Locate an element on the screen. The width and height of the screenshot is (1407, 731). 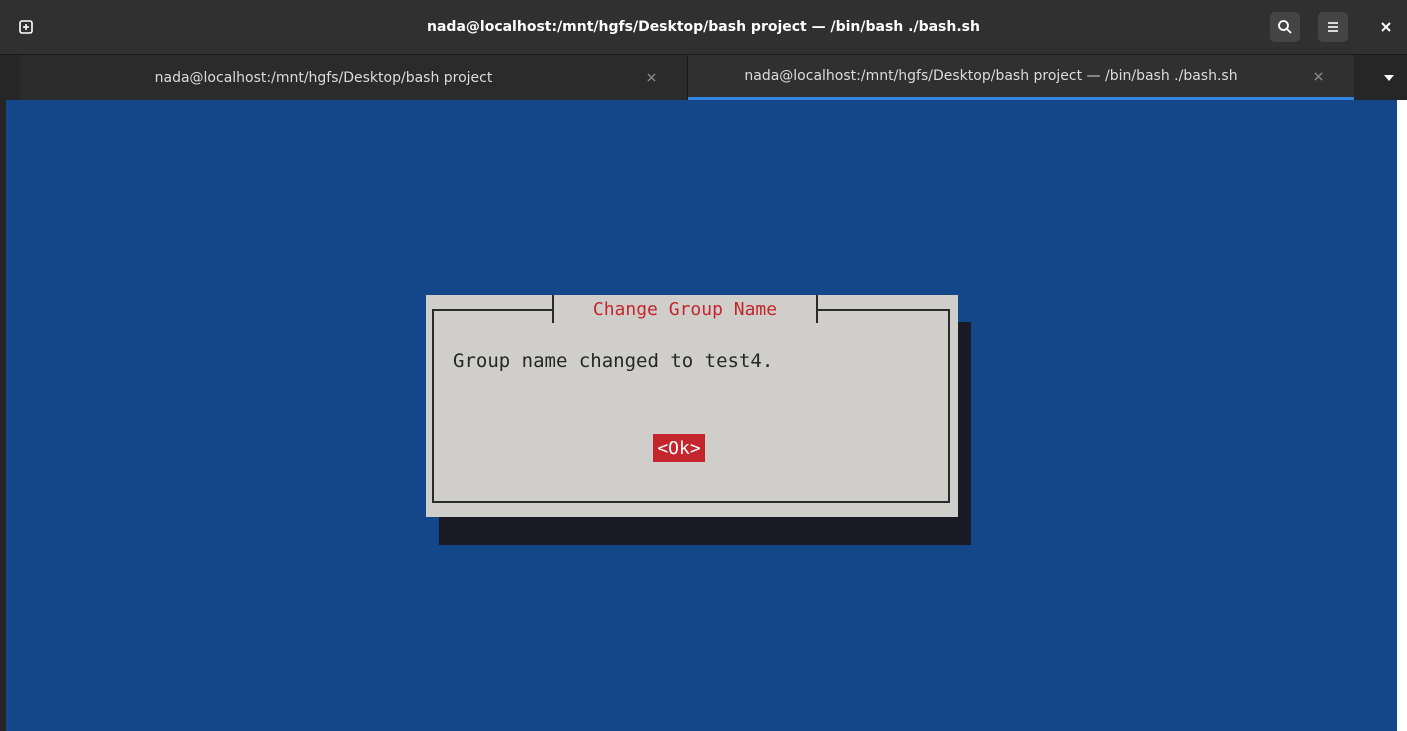
main-menu-button is located at coordinates (1333, 27).